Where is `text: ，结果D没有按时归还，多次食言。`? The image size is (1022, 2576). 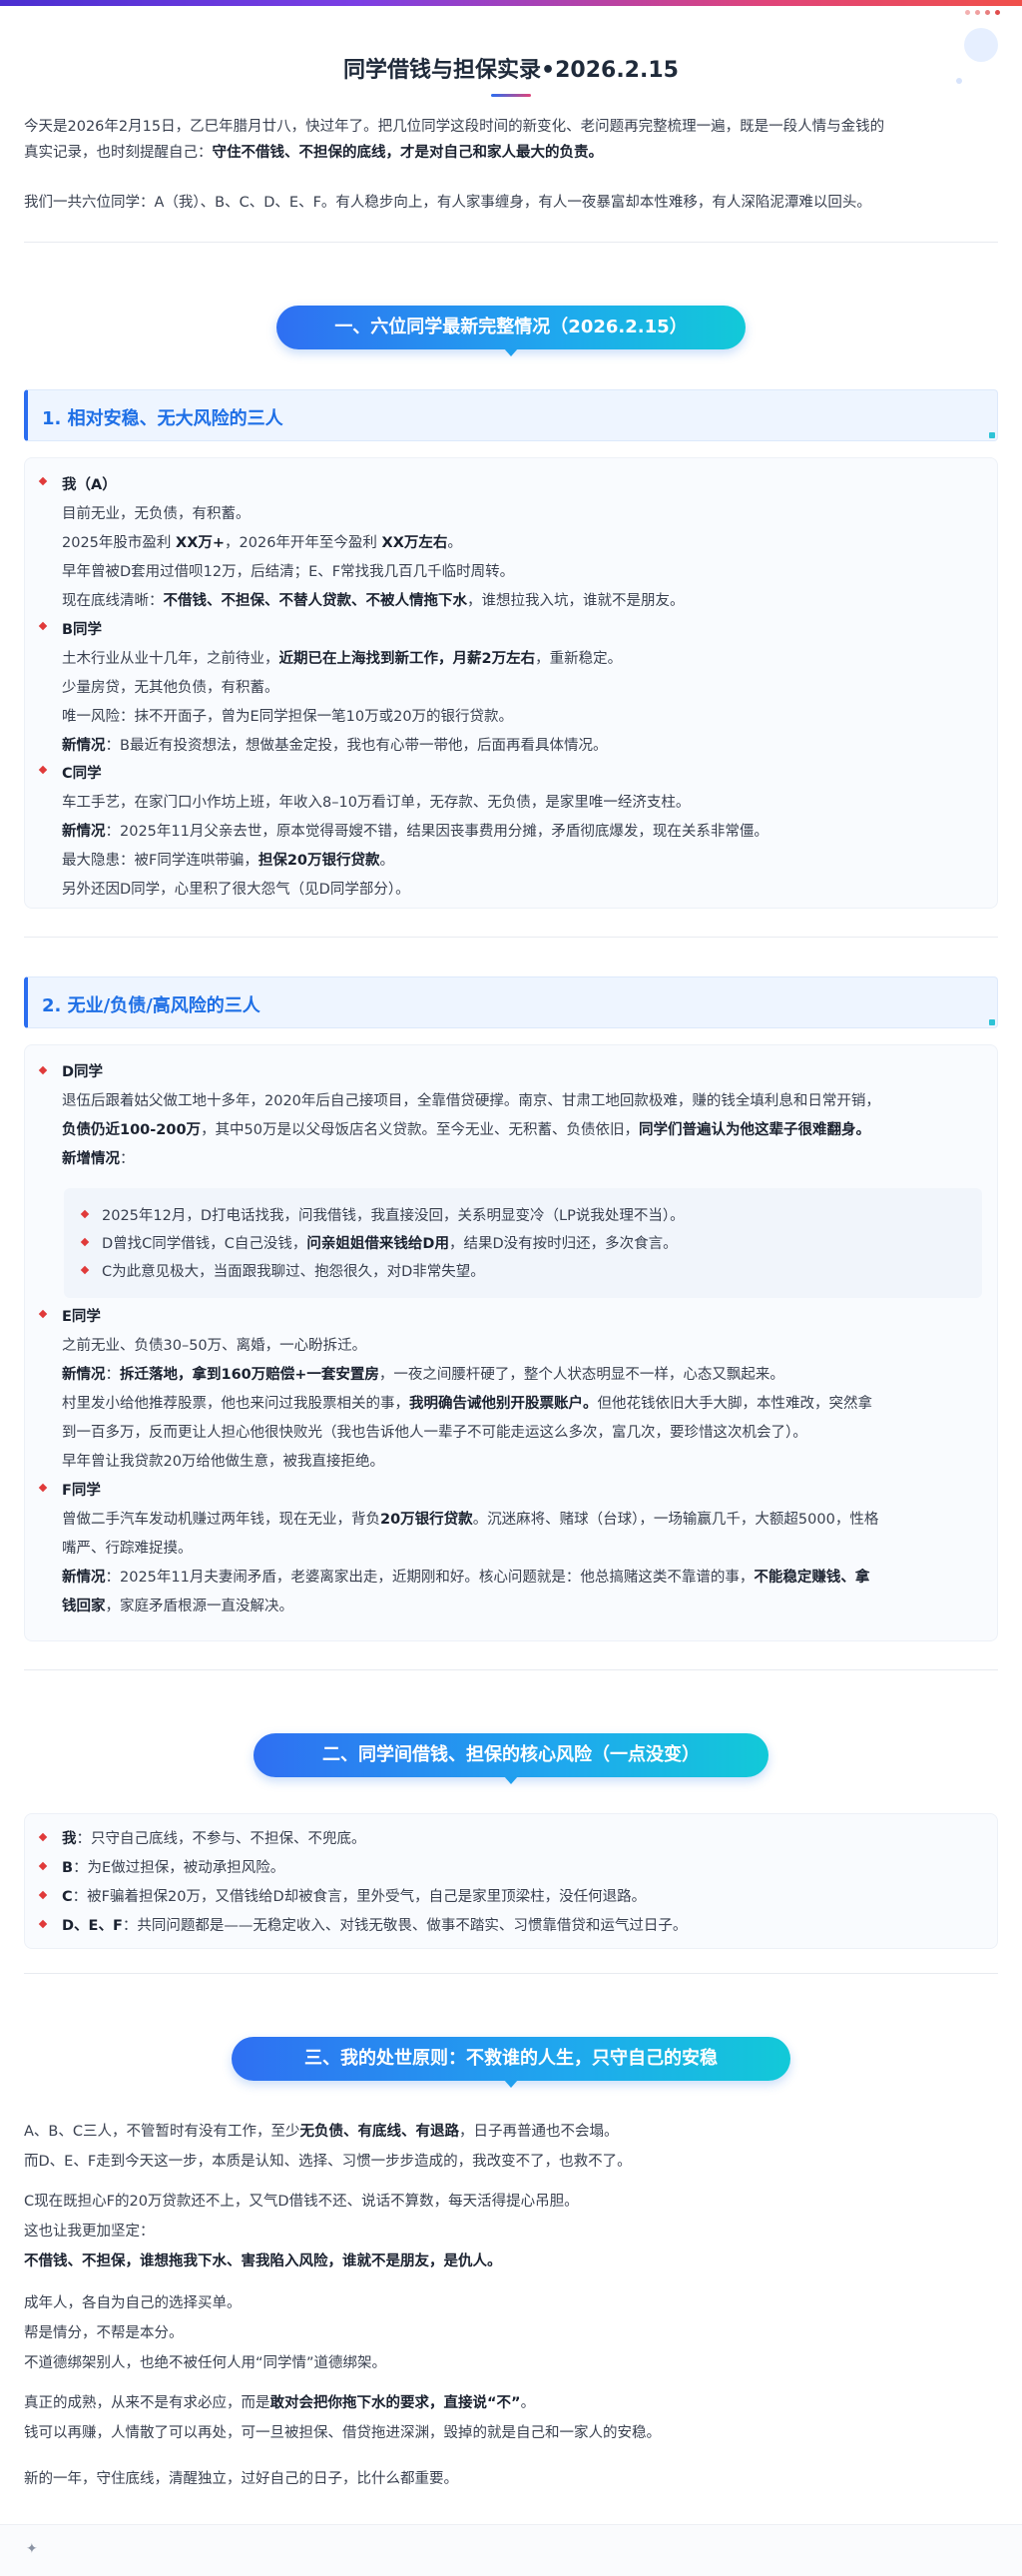
text: ，结果D没有按时归还，多次食言。 is located at coordinates (563, 1244).